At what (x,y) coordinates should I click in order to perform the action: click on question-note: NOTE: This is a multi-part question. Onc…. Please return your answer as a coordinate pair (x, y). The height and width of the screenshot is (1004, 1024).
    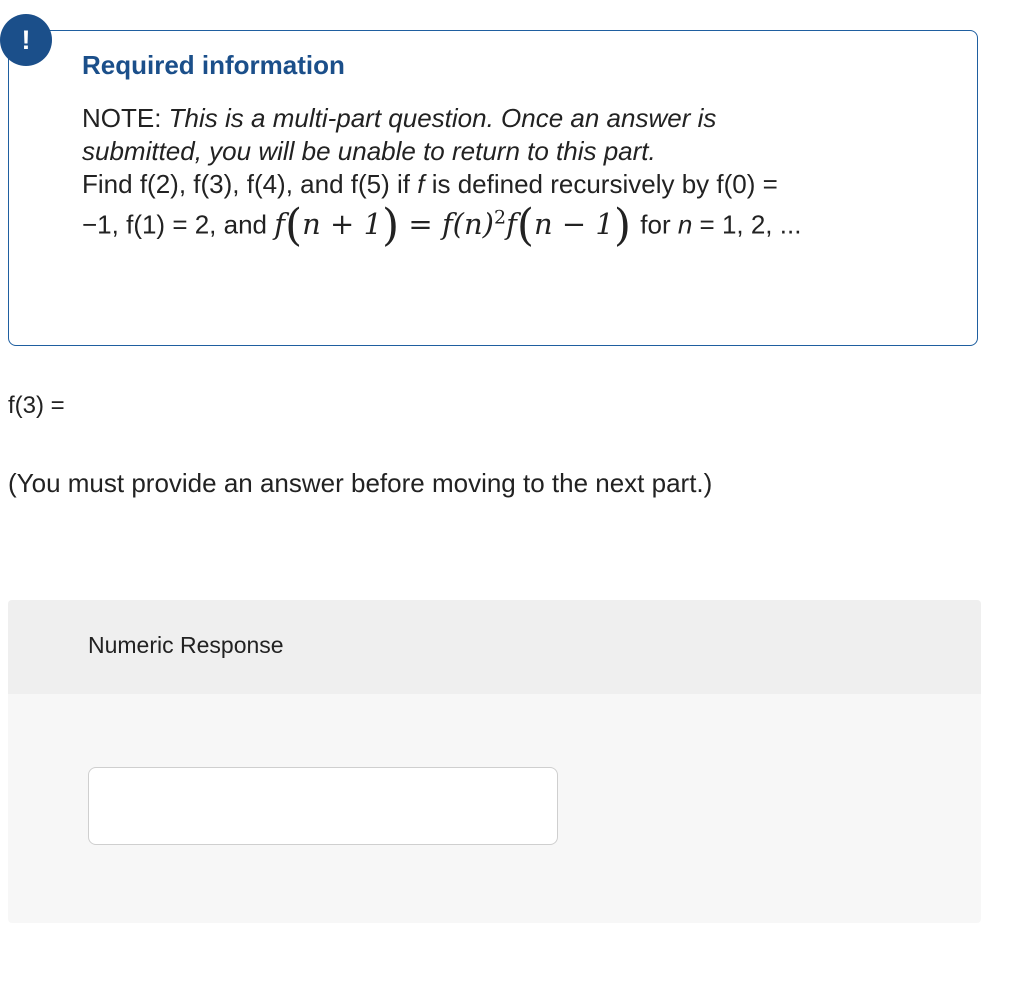
    Looking at the image, I should click on (482, 176).